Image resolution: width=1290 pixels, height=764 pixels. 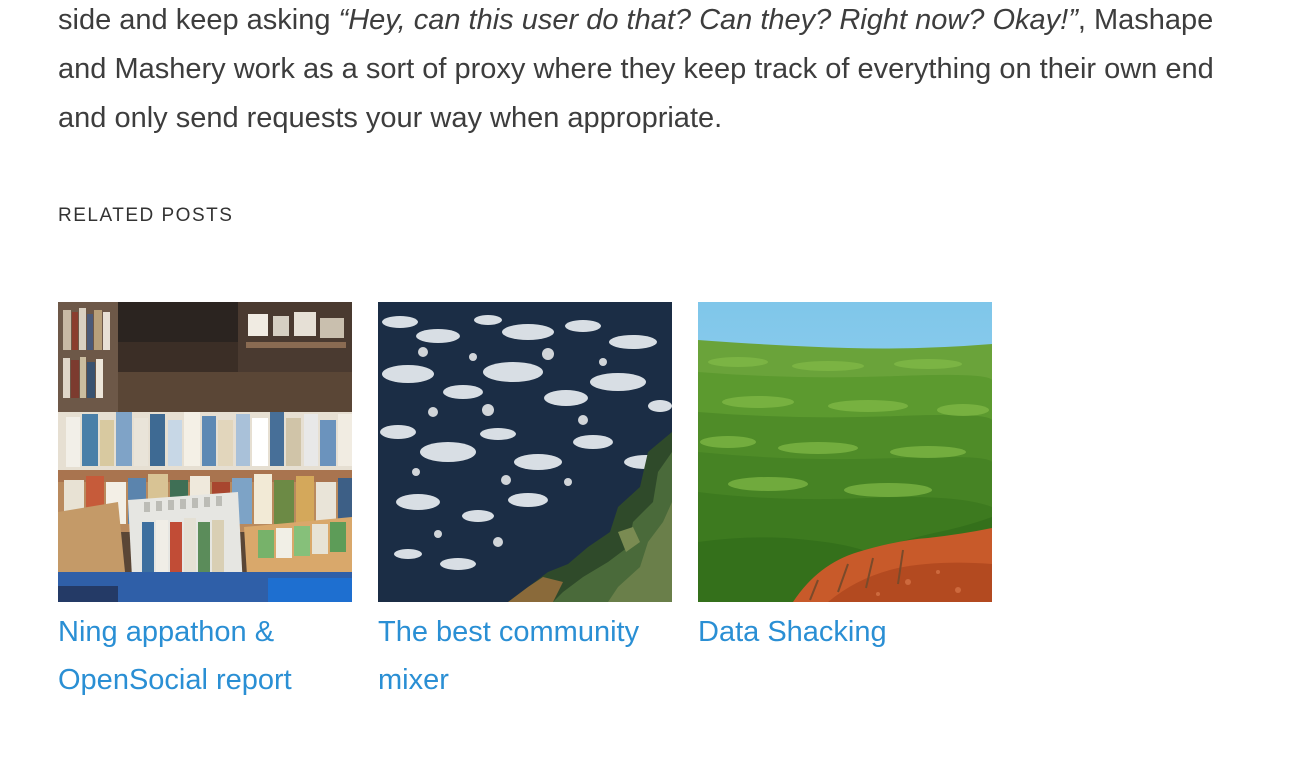 I want to click on related-post-1: Ning appathon & OpenSocial report, so click(x=205, y=503).